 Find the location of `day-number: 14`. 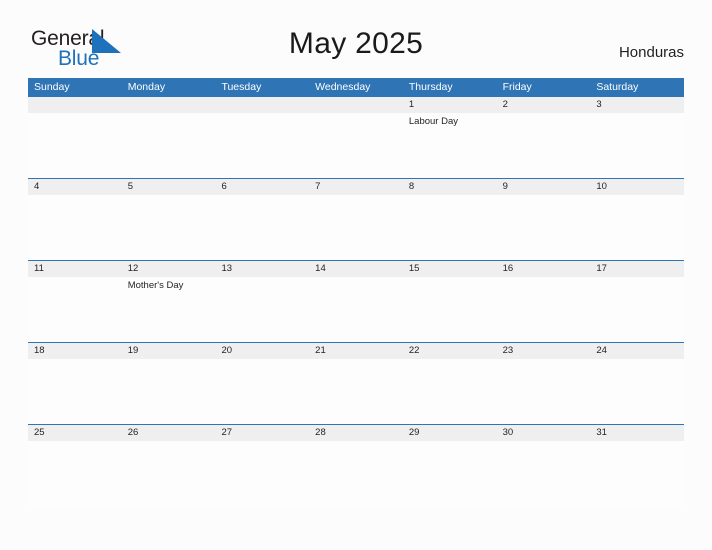

day-number: 14 is located at coordinates (356, 269).